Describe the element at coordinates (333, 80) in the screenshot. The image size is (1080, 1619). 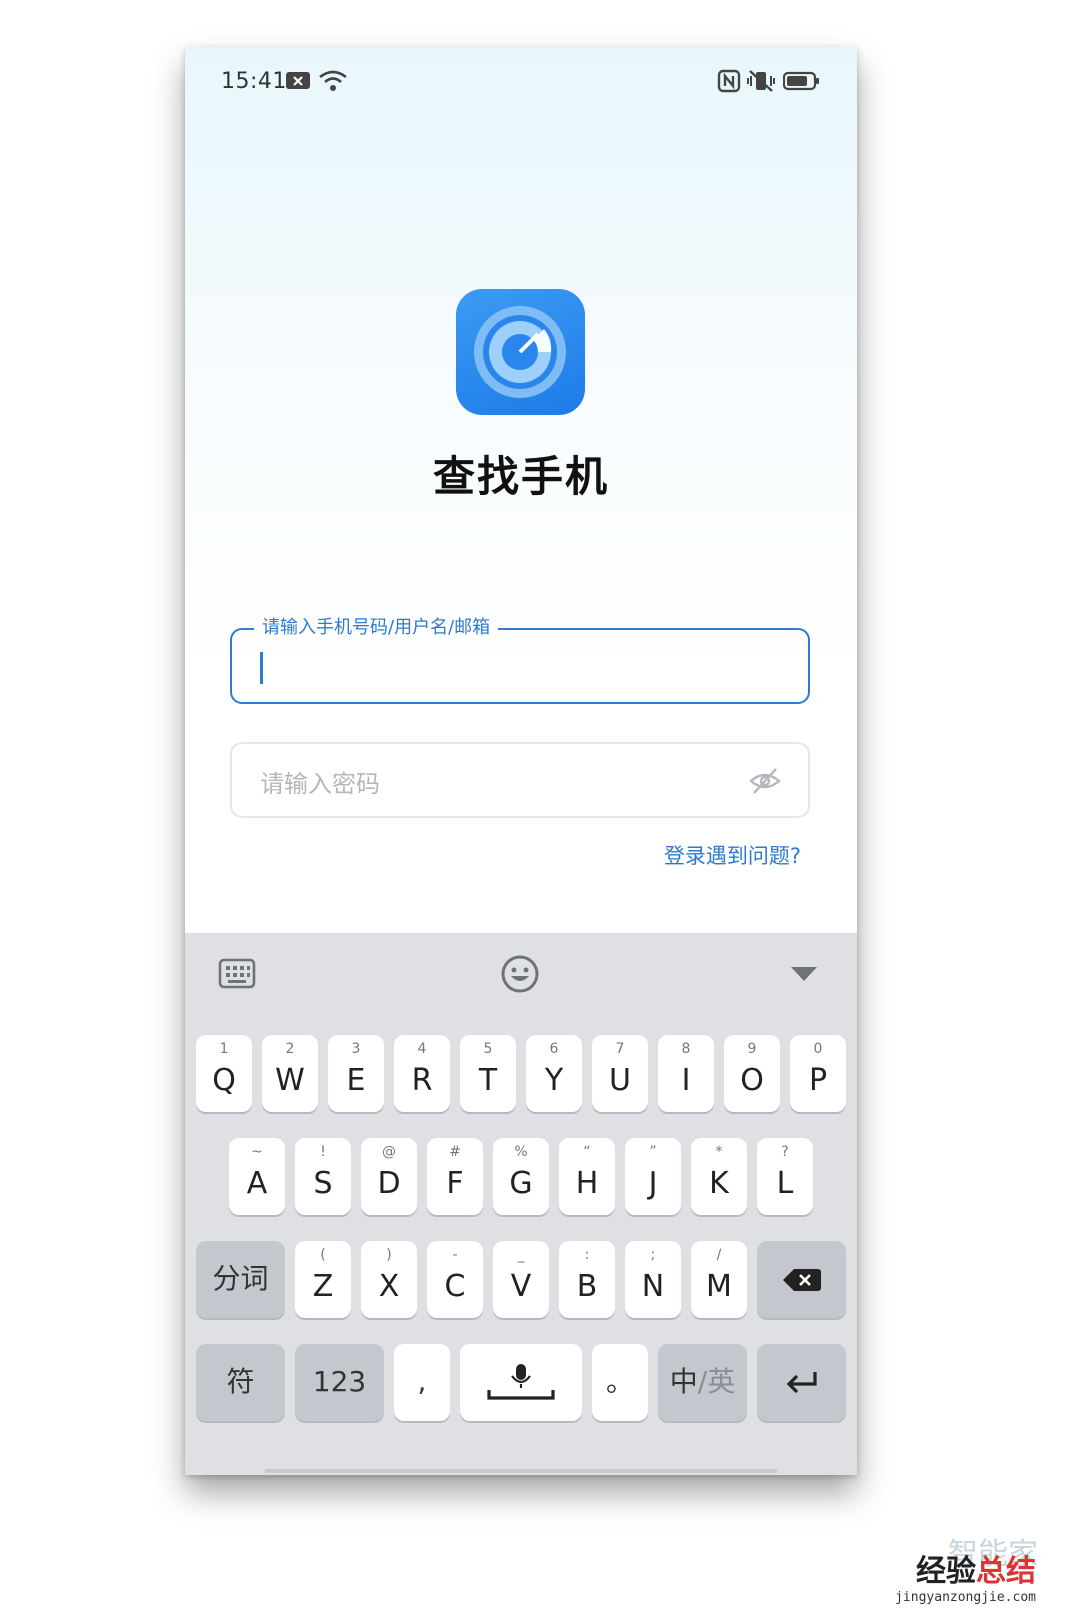
I see `wifi-icon` at that location.